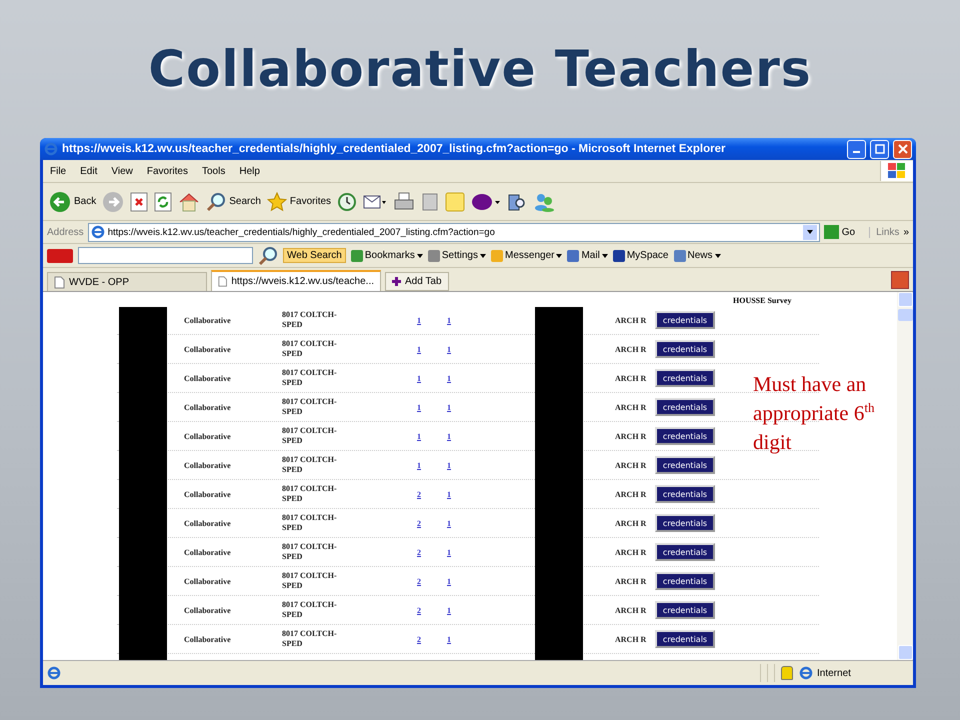 The width and height of the screenshot is (960, 720). What do you see at coordinates (905, 476) in the screenshot?
I see `scrollbar` at bounding box center [905, 476].